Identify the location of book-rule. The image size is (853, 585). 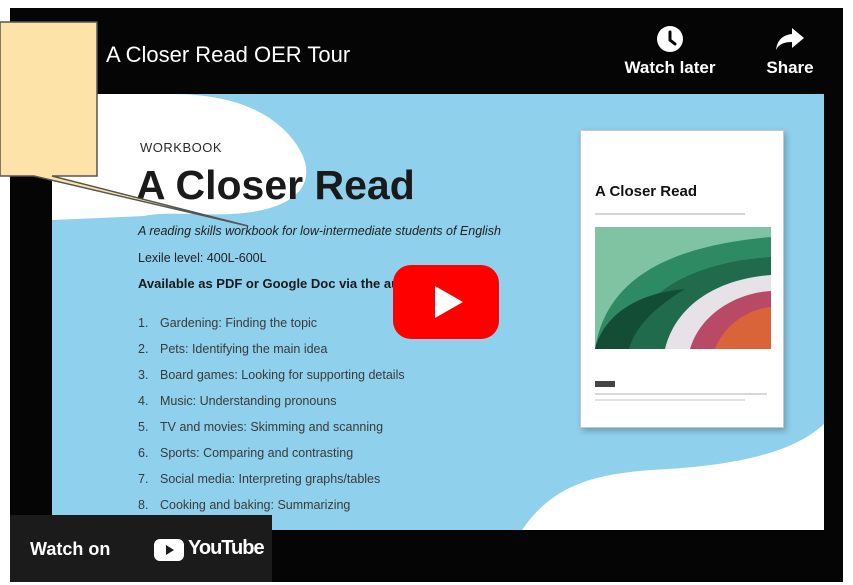
(670, 214).